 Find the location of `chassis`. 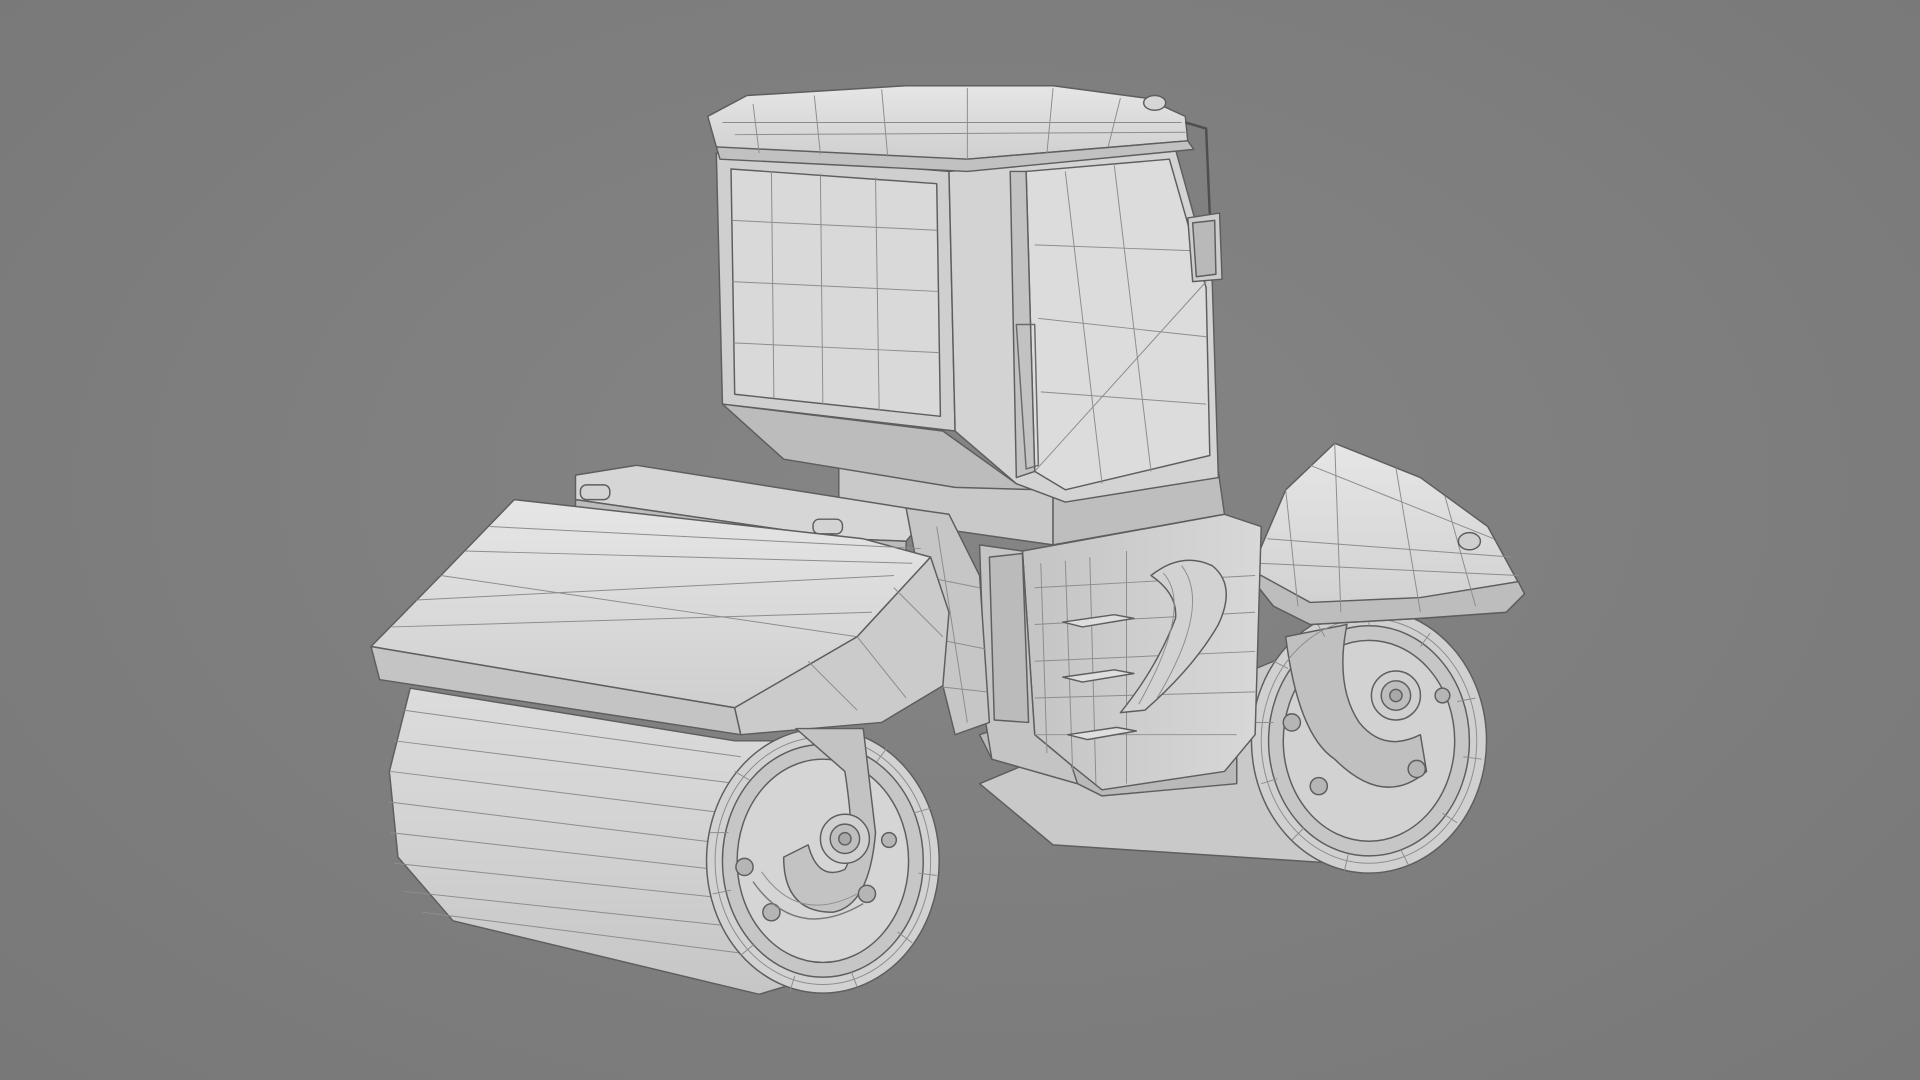

chassis is located at coordinates (1120, 655).